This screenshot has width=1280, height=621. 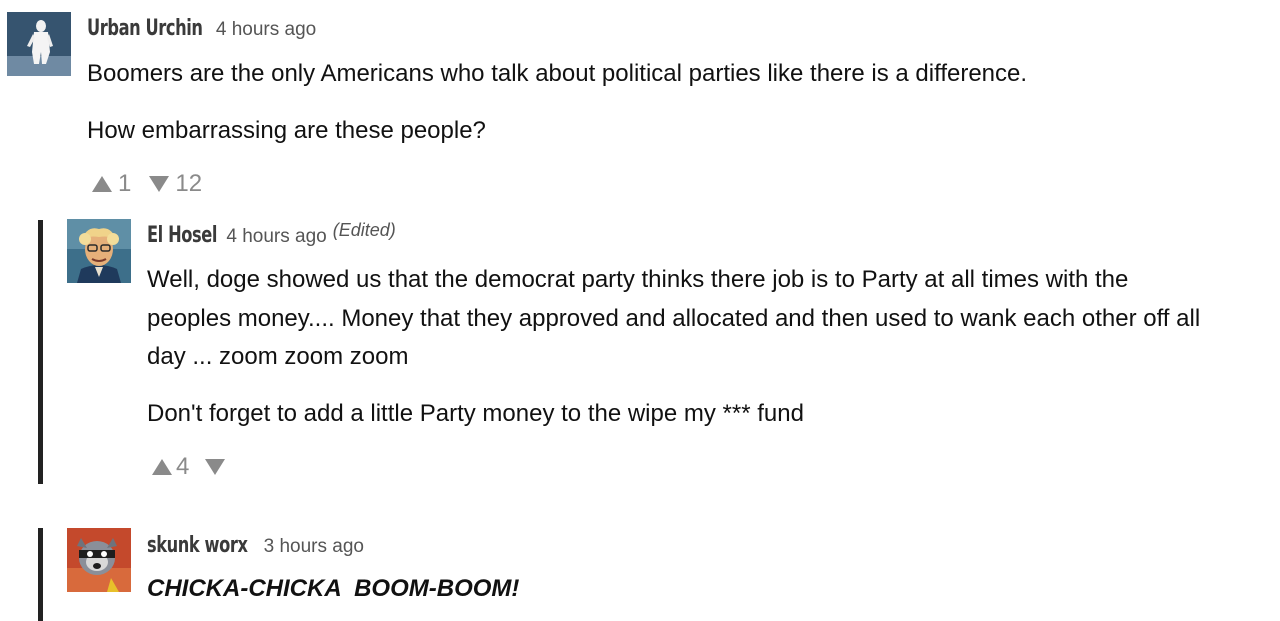 What do you see at coordinates (313, 546) in the screenshot?
I see `timestamp: 3 hours ago` at bounding box center [313, 546].